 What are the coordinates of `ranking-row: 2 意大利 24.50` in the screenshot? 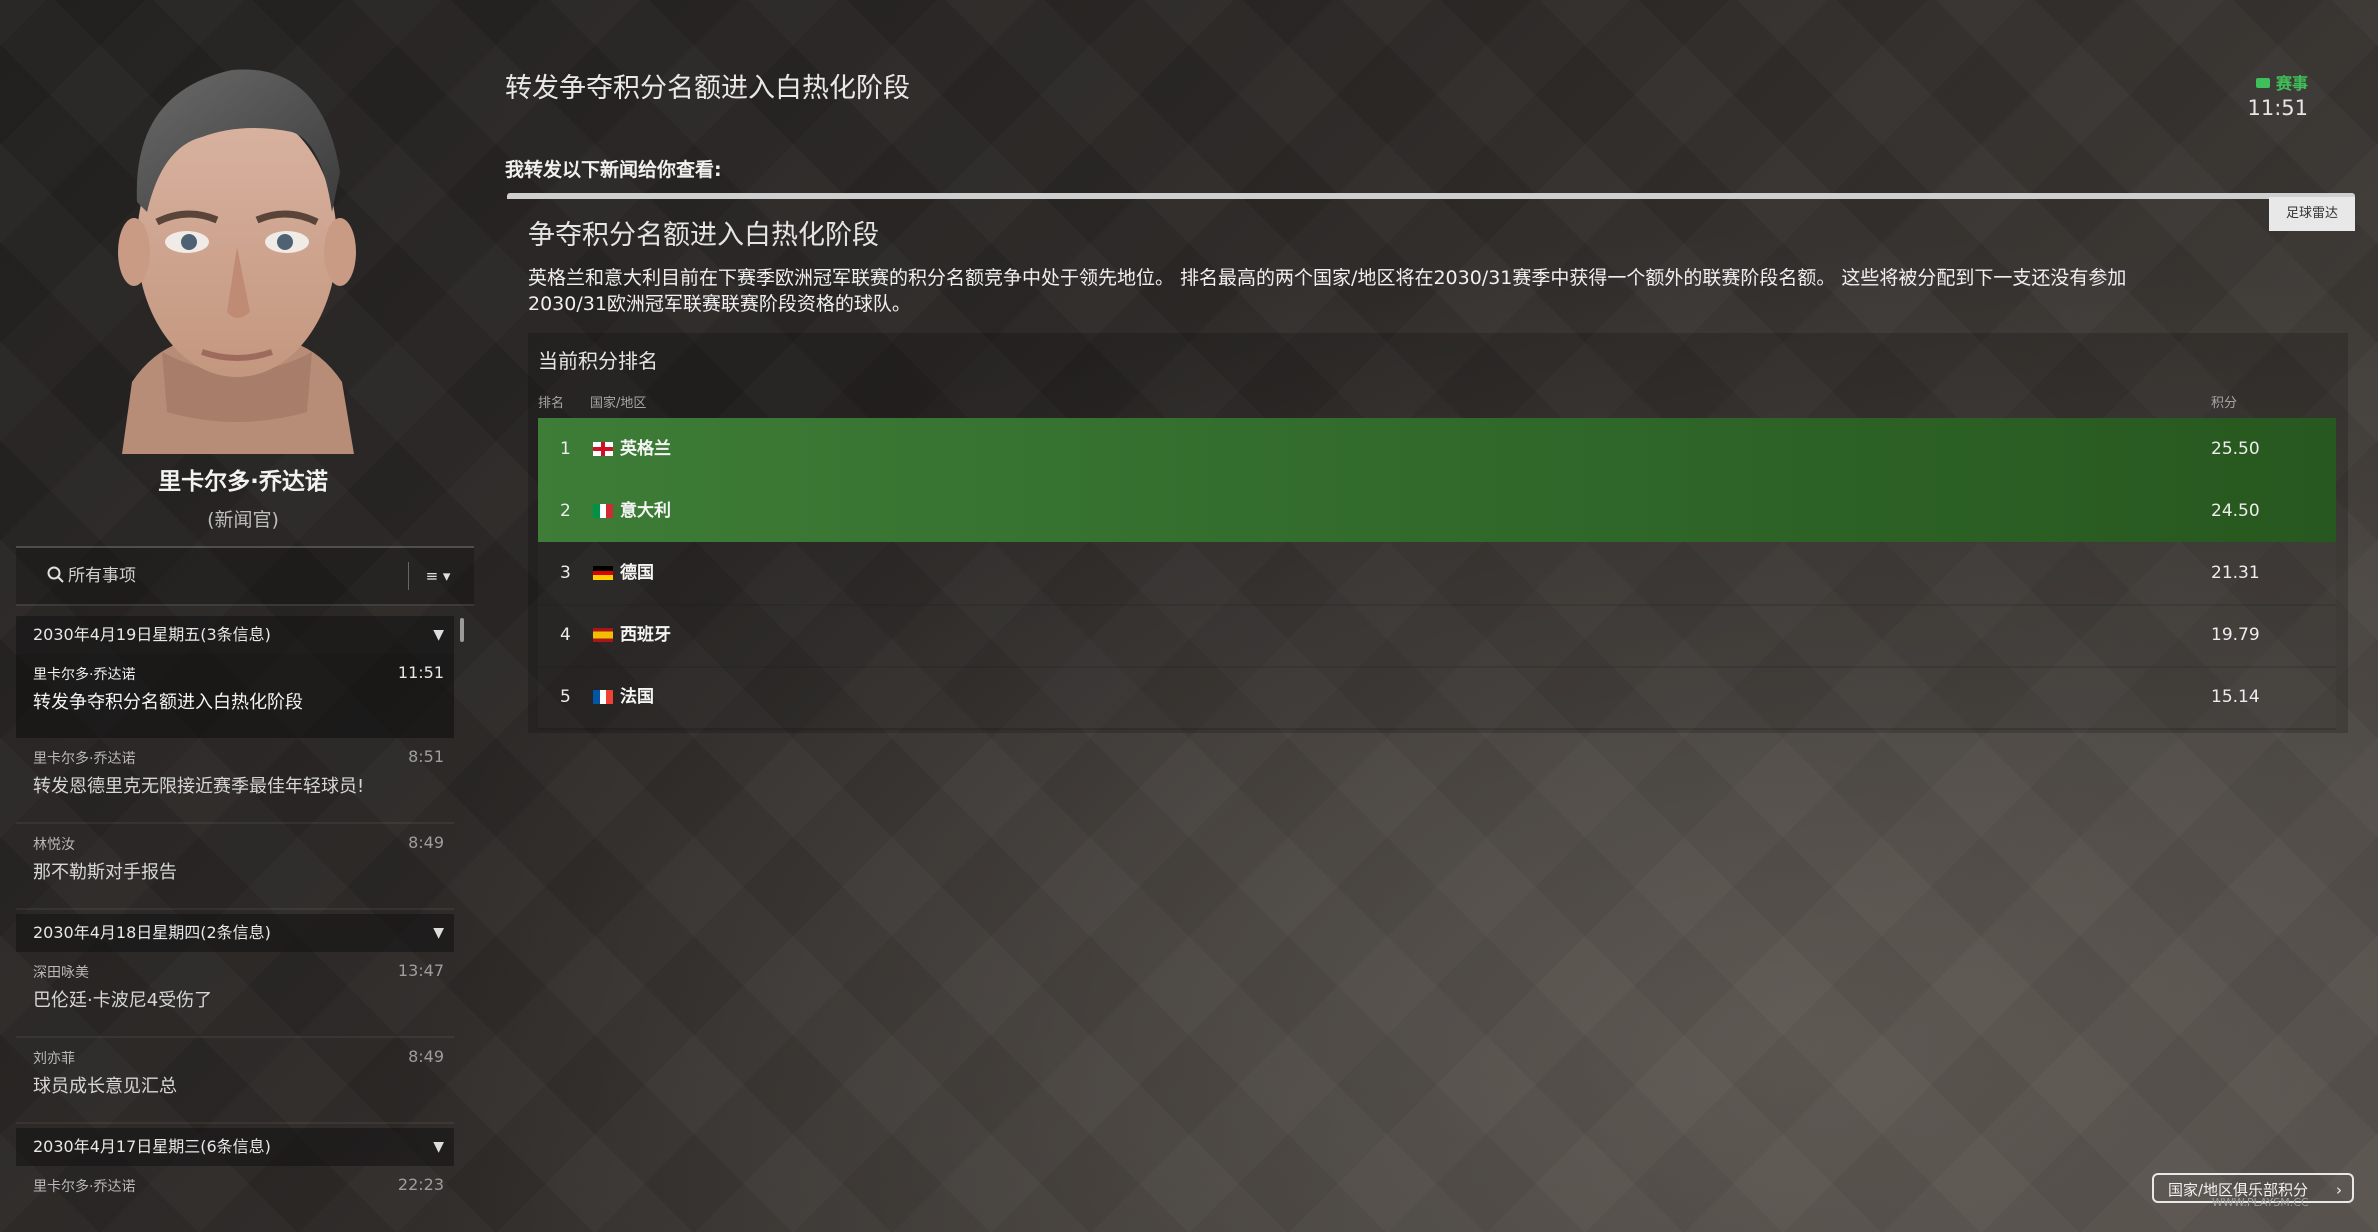 It's located at (1437, 511).